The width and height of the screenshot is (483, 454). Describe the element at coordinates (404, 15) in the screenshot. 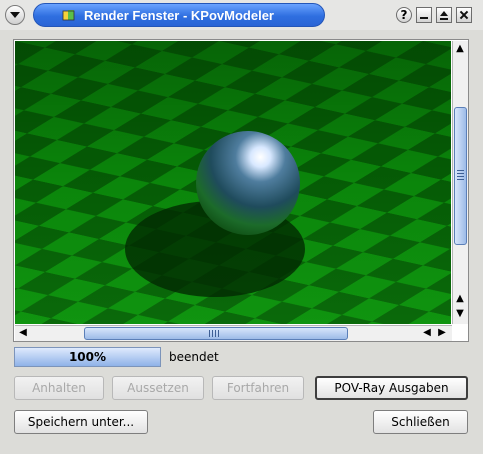

I see `help-button: ?` at that location.